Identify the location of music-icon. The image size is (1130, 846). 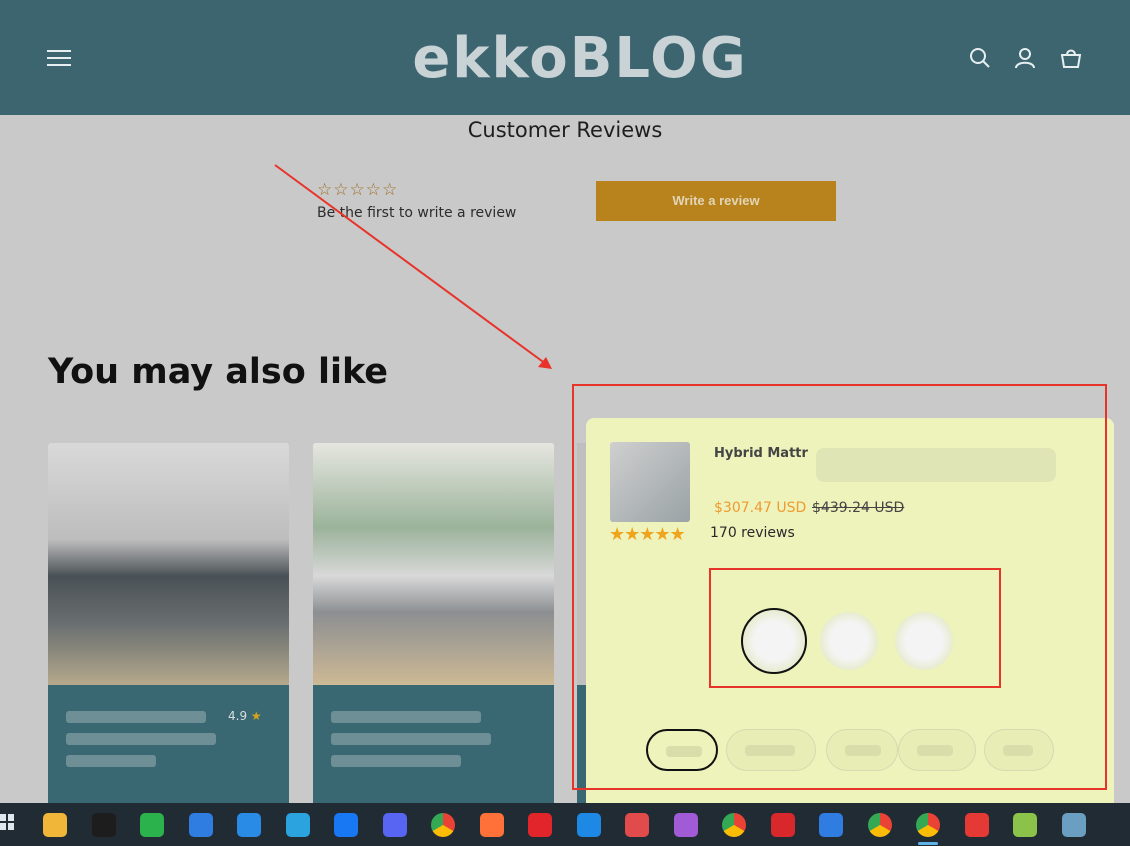
(637, 825).